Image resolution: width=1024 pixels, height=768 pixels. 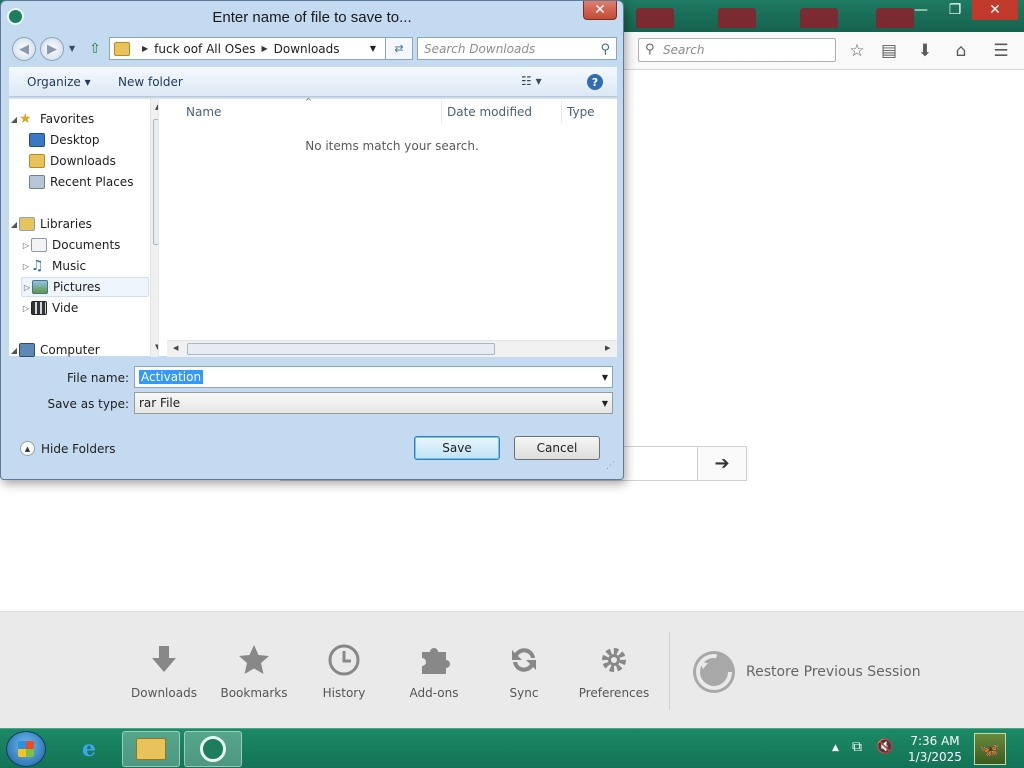 What do you see at coordinates (434, 671) in the screenshot?
I see `launcher-addons: Add-ons` at bounding box center [434, 671].